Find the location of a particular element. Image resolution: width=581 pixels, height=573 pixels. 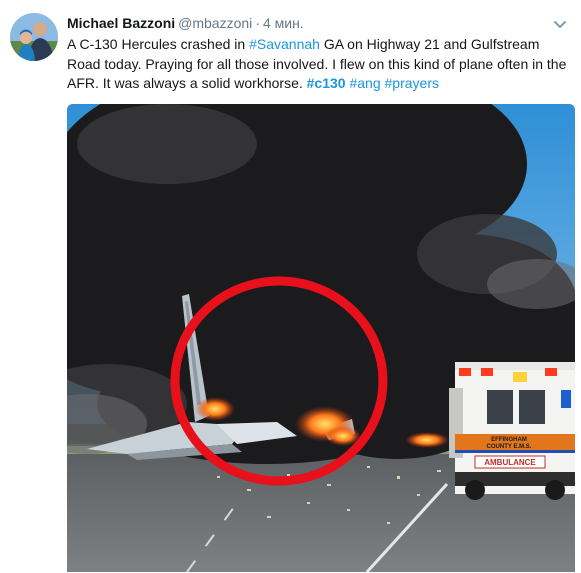

timestamp: 4 мин. is located at coordinates (283, 23).